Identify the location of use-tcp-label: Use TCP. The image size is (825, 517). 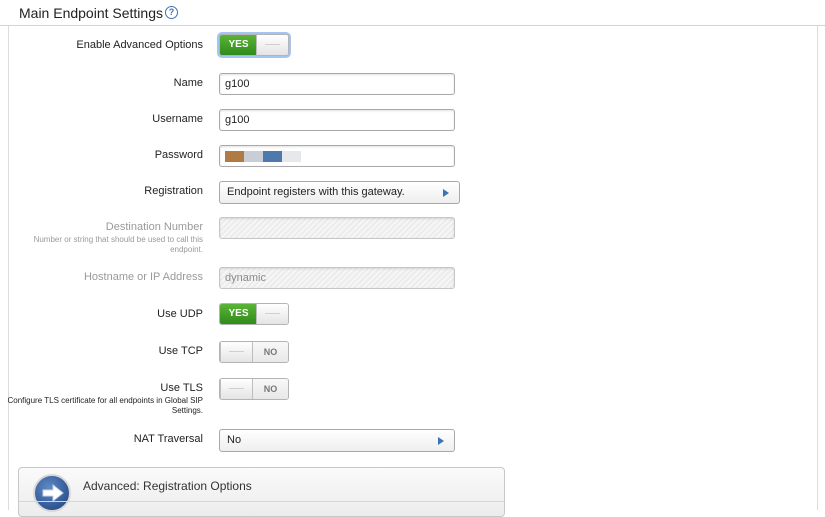
(180, 351).